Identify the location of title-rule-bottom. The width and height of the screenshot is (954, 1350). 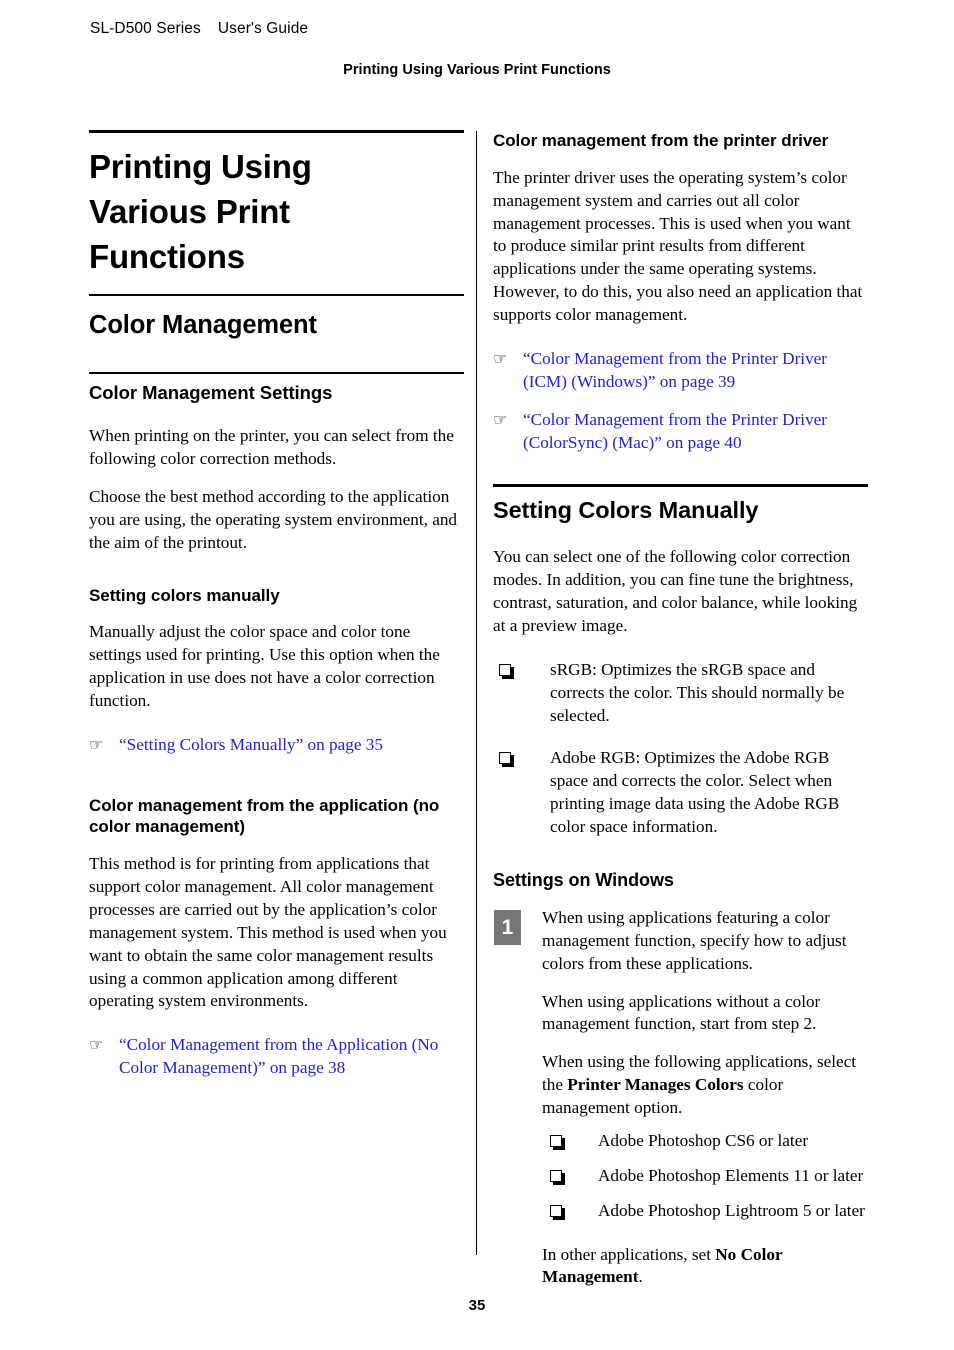
(276, 295).